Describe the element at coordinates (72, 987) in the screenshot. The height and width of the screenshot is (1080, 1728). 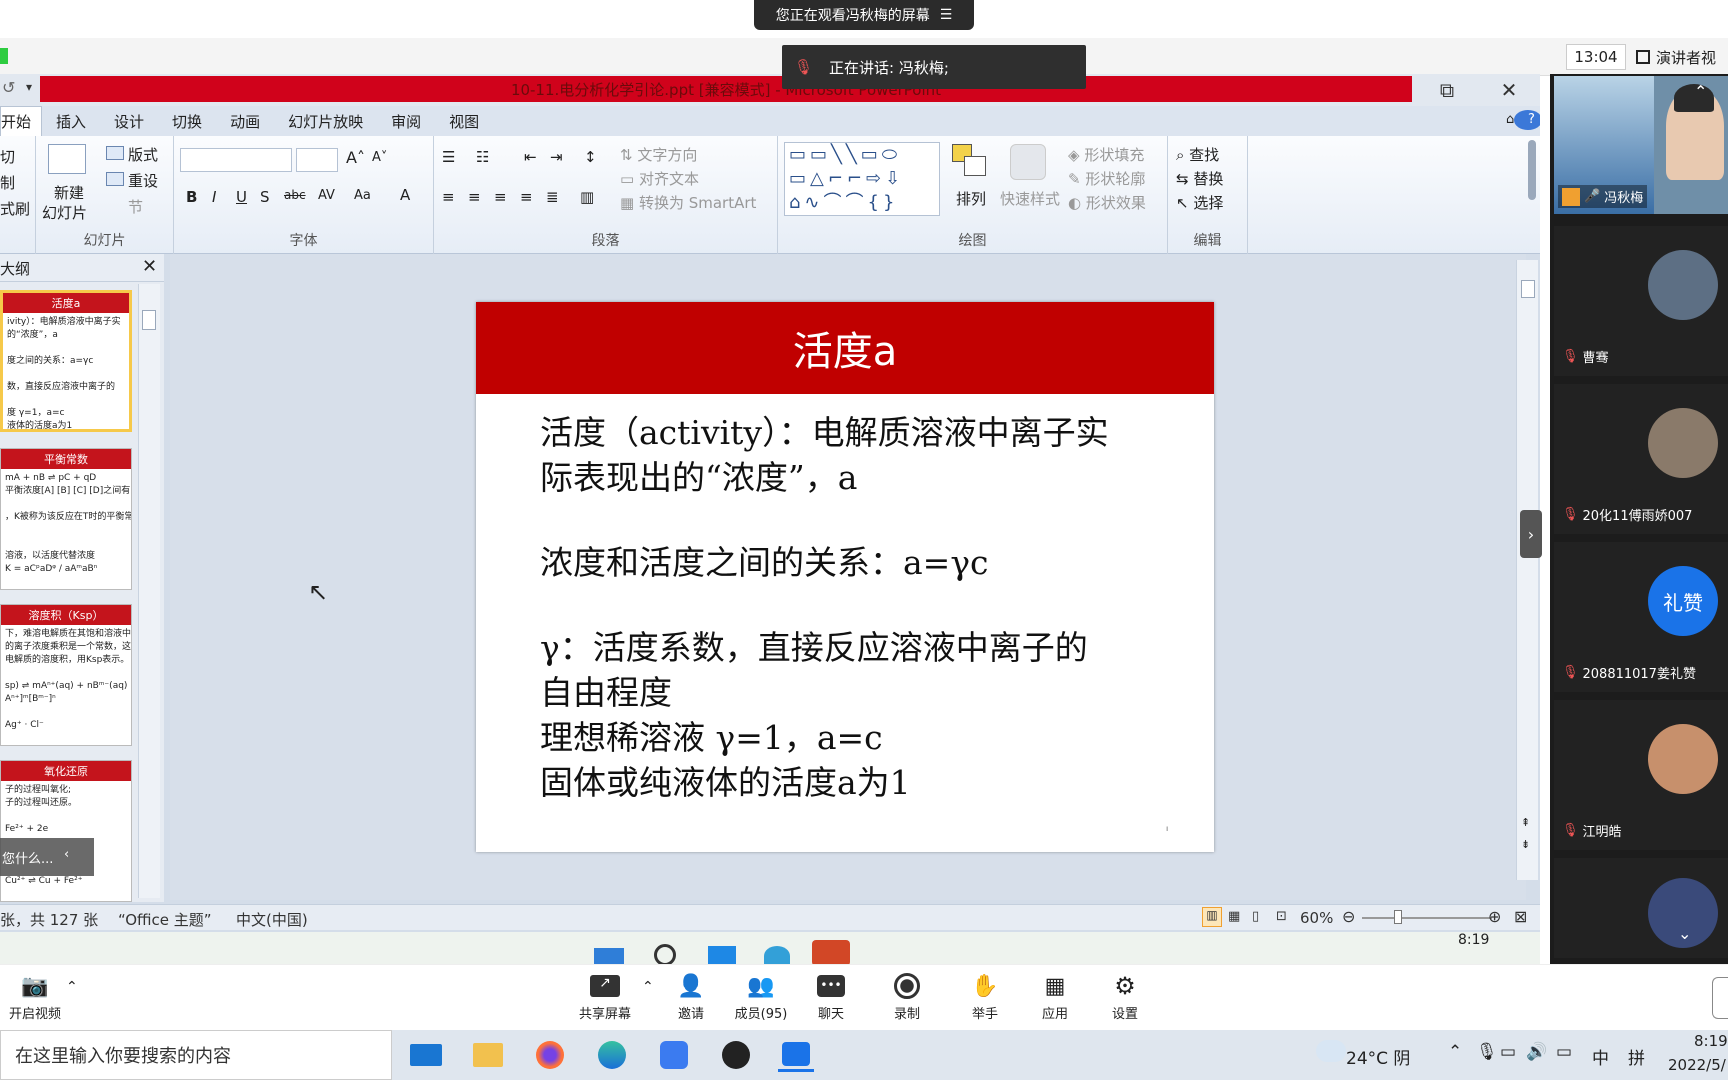
I see `video-options-chevron-icon: ⌃` at that location.